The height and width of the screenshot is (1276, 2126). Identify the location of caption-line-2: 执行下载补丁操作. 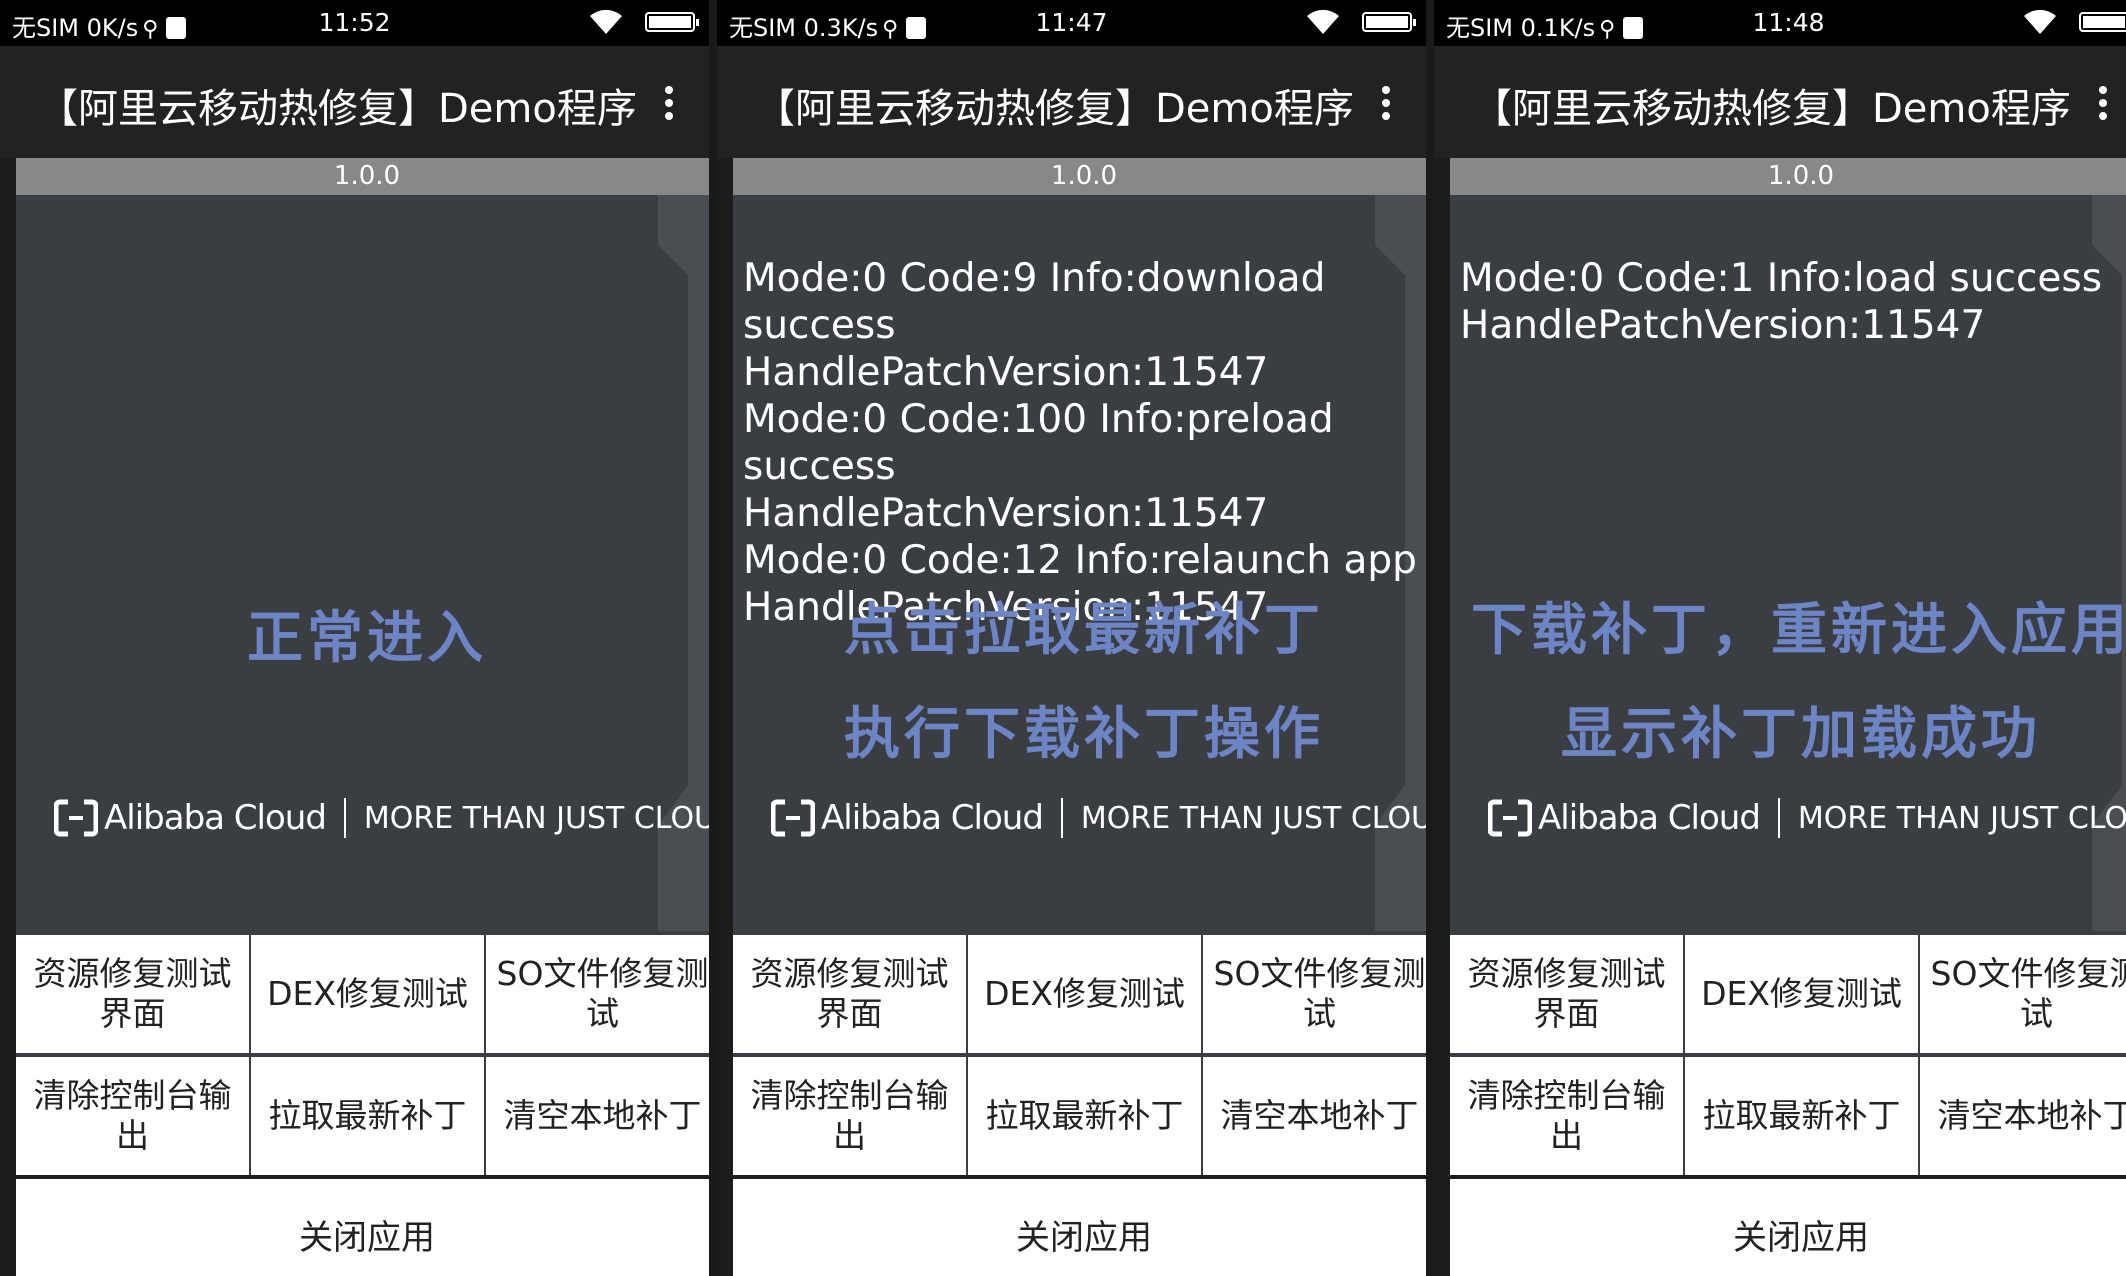
(1084, 734).